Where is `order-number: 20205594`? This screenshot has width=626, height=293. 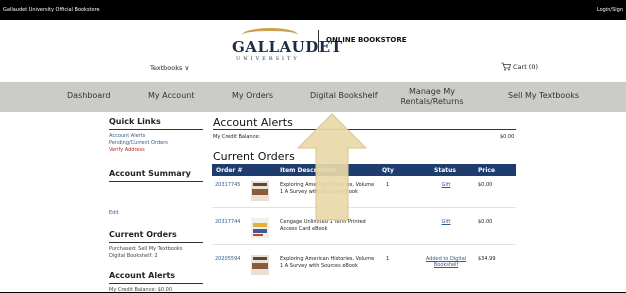
order-number: 20205594 is located at coordinates (227, 259).